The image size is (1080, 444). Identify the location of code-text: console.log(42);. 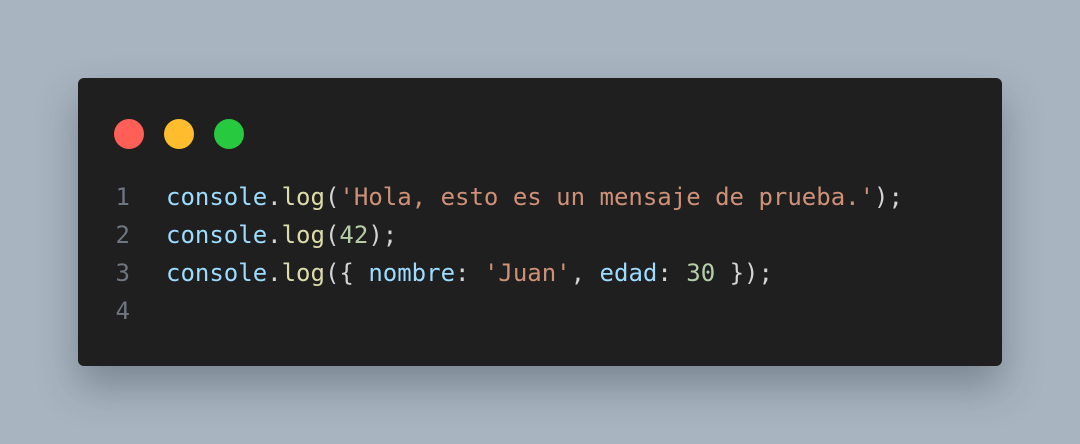
(281, 235).